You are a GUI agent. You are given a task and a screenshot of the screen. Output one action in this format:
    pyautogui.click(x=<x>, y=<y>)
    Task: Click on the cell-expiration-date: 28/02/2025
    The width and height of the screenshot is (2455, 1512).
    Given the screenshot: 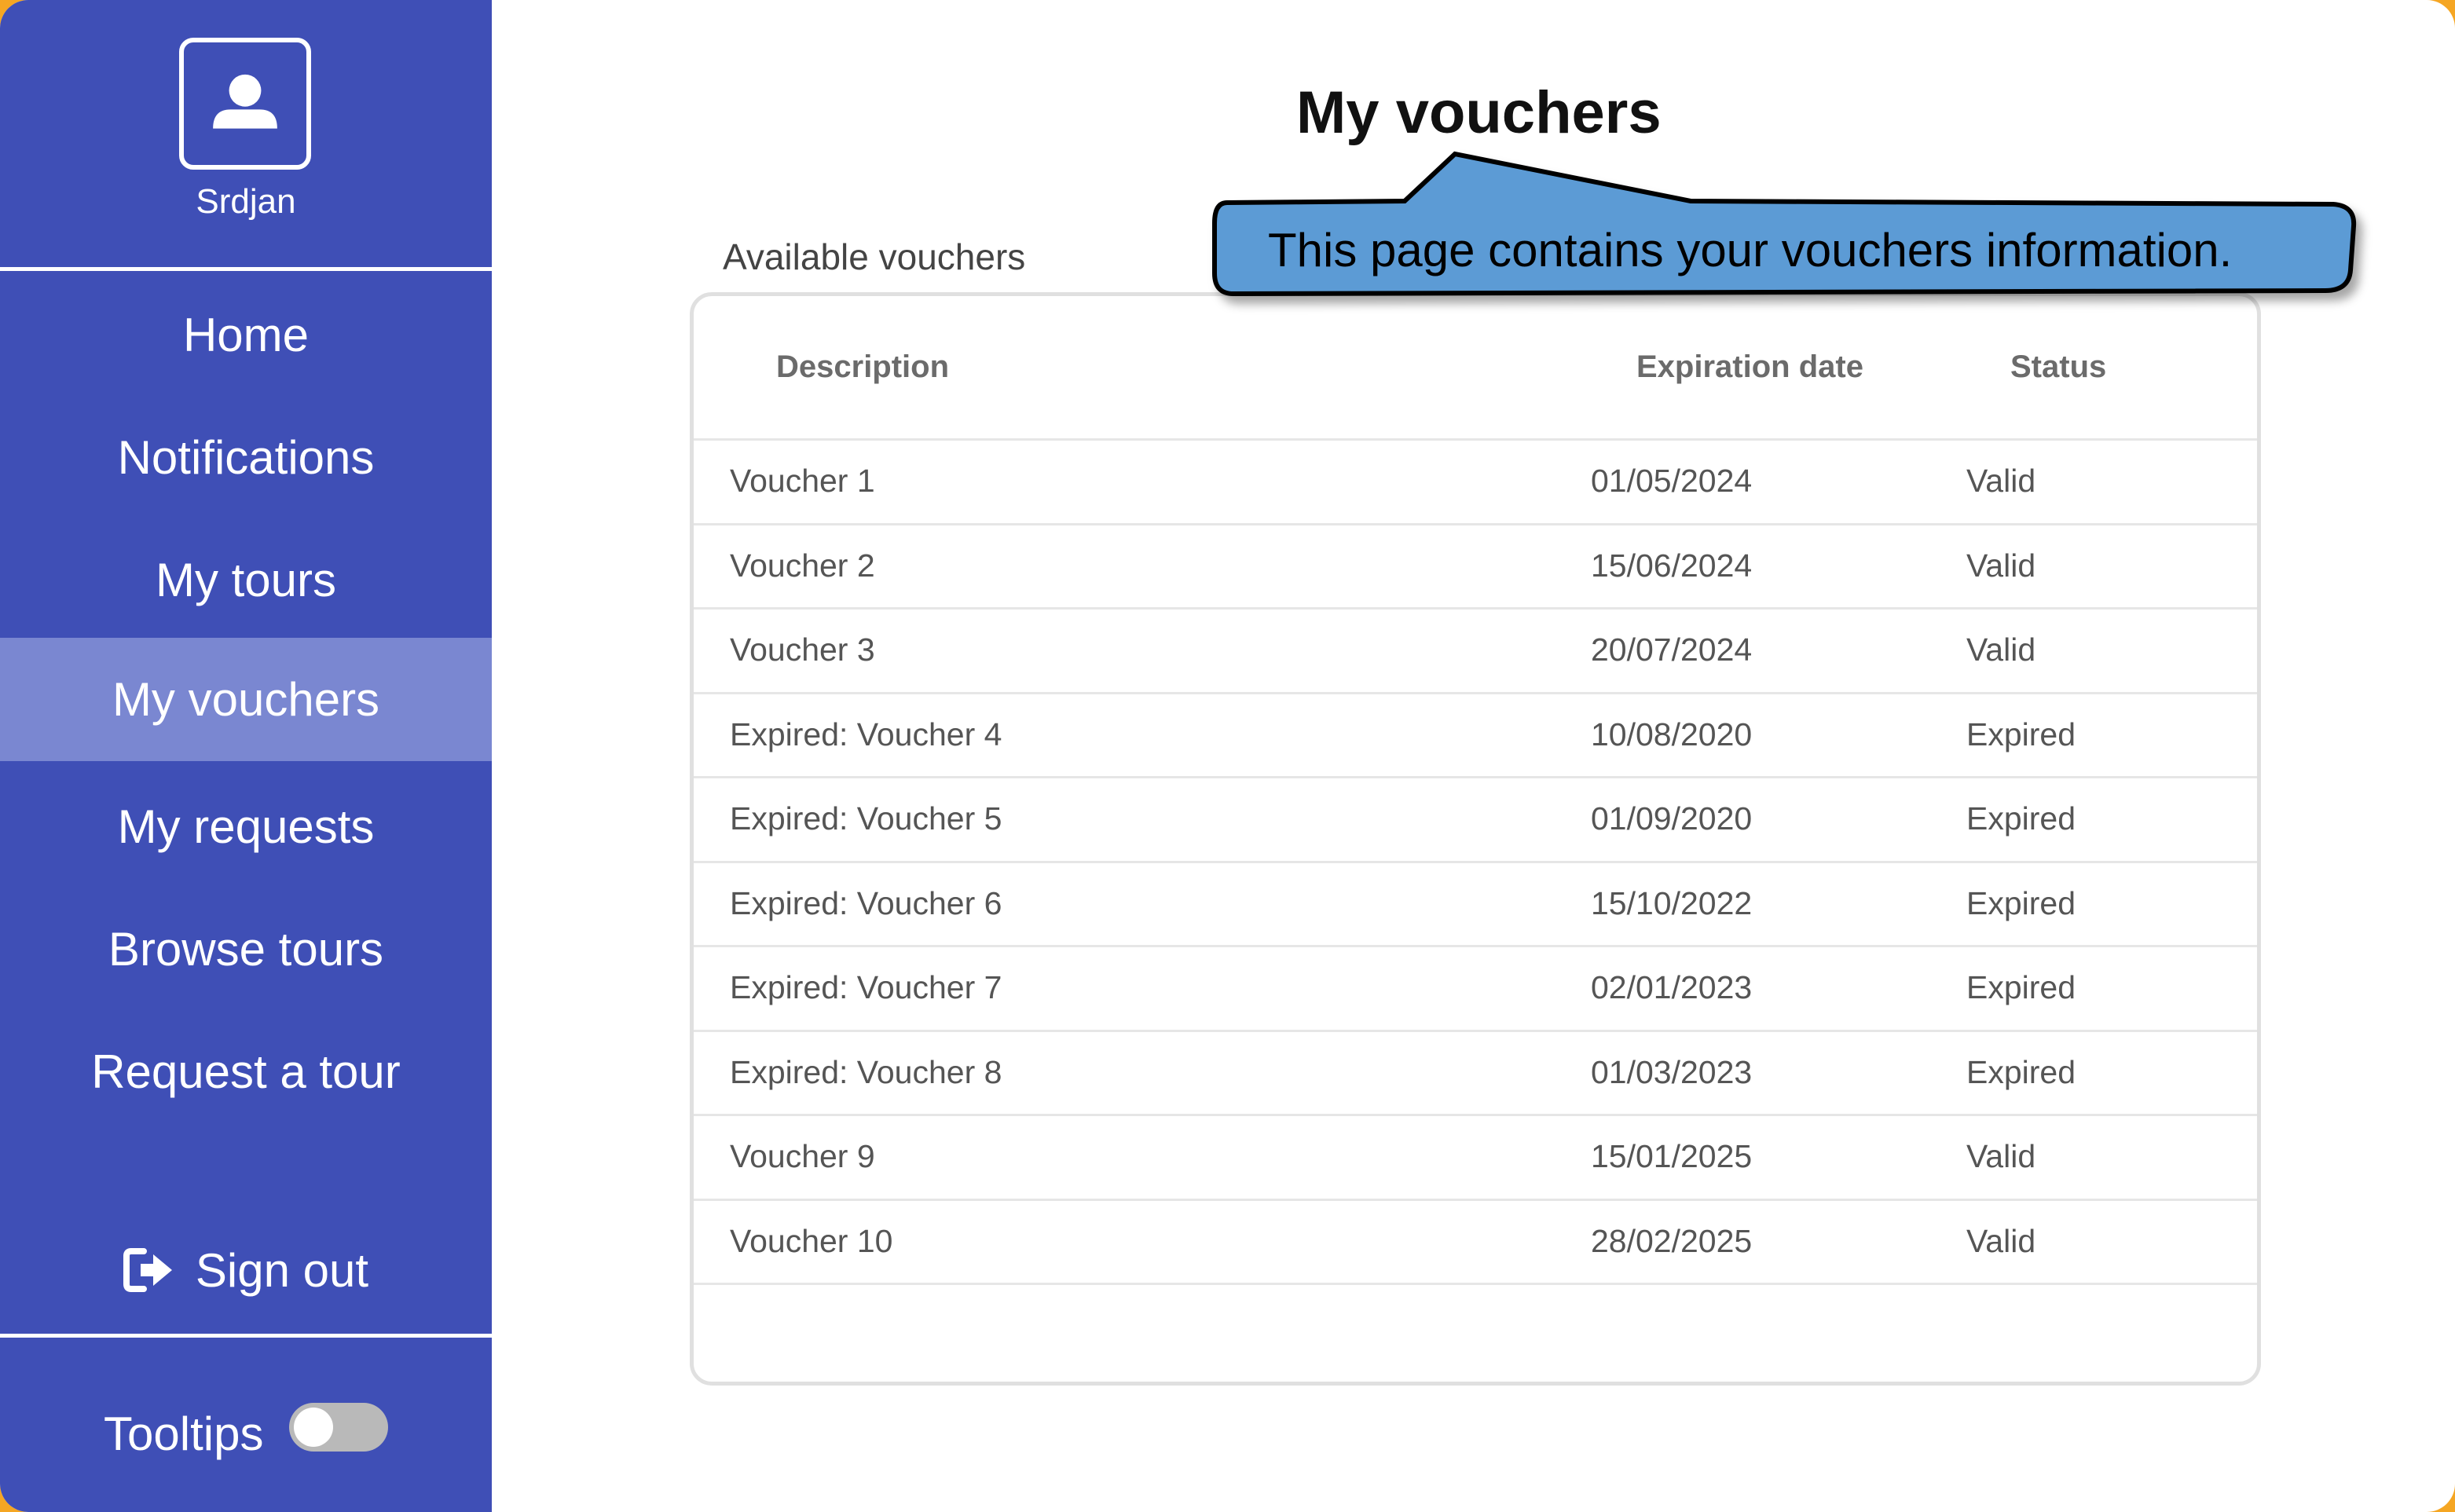 What is the action you would take?
    pyautogui.click(x=1672, y=1240)
    